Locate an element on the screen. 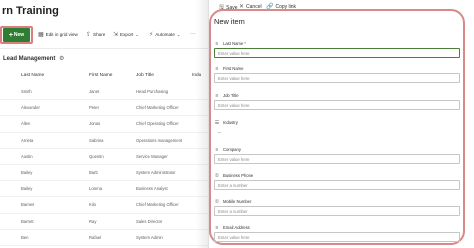 The width and height of the screenshot is (474, 248). table-row: Arrieta Sabrina Operations management is located at coordinates (105, 141).